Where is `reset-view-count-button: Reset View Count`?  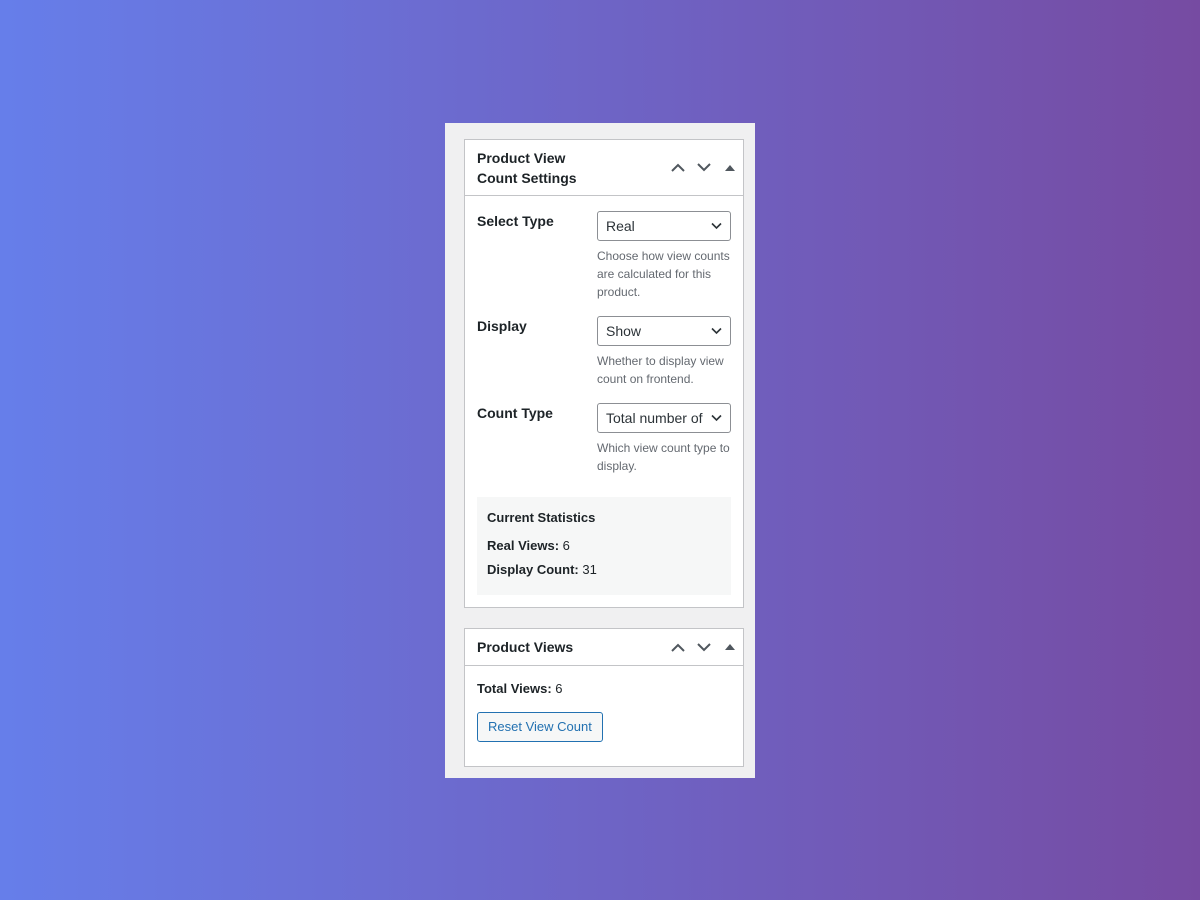
reset-view-count-button: Reset View Count is located at coordinates (540, 727).